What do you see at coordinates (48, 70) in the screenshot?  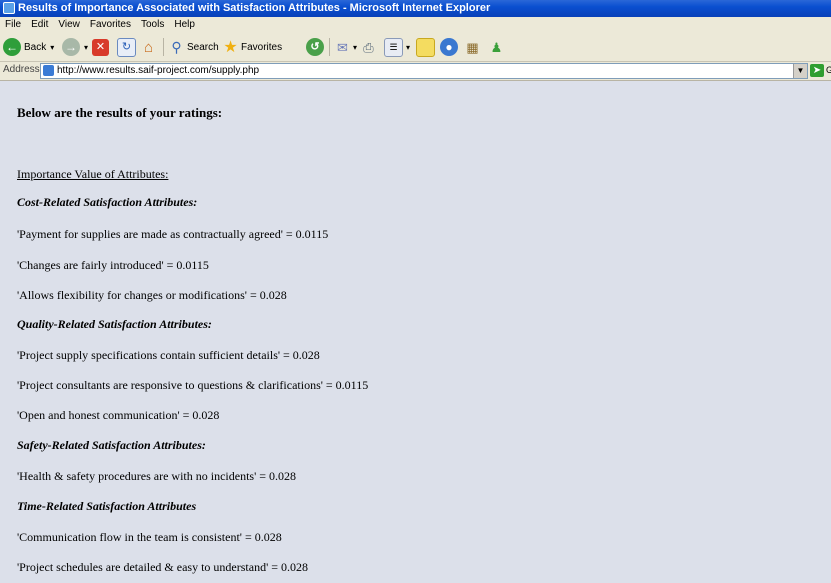 I see `page-icon` at bounding box center [48, 70].